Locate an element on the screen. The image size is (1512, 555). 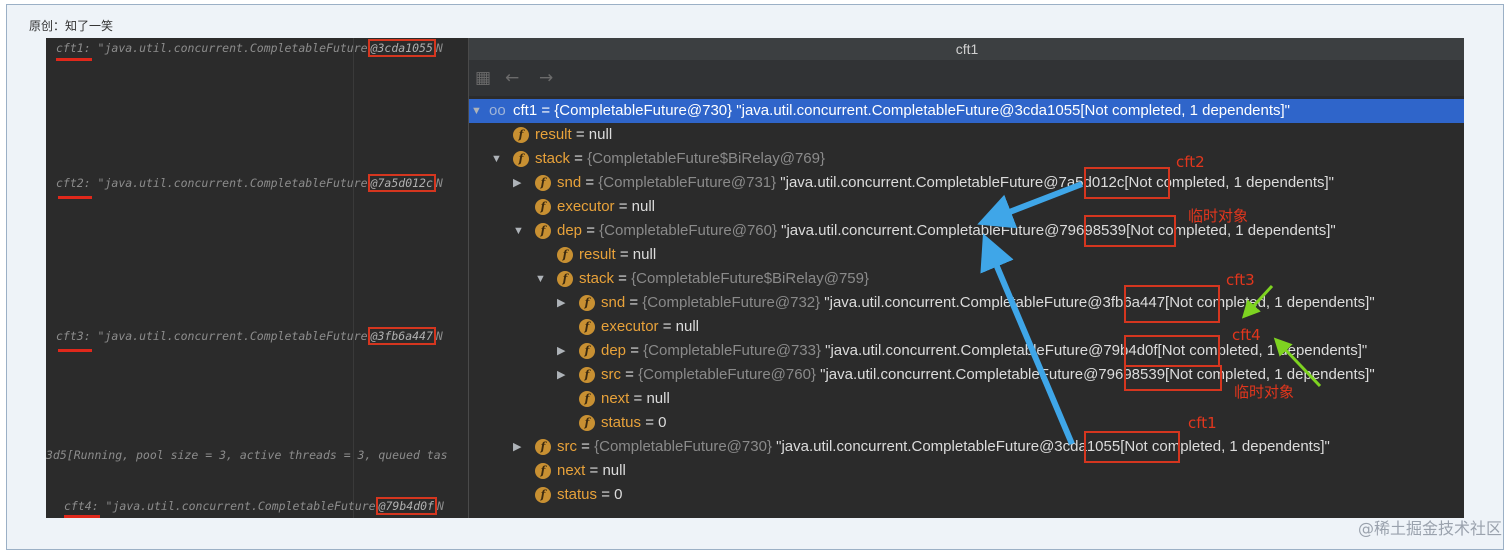
popup-title: cft1 is located at coordinates (966, 49).